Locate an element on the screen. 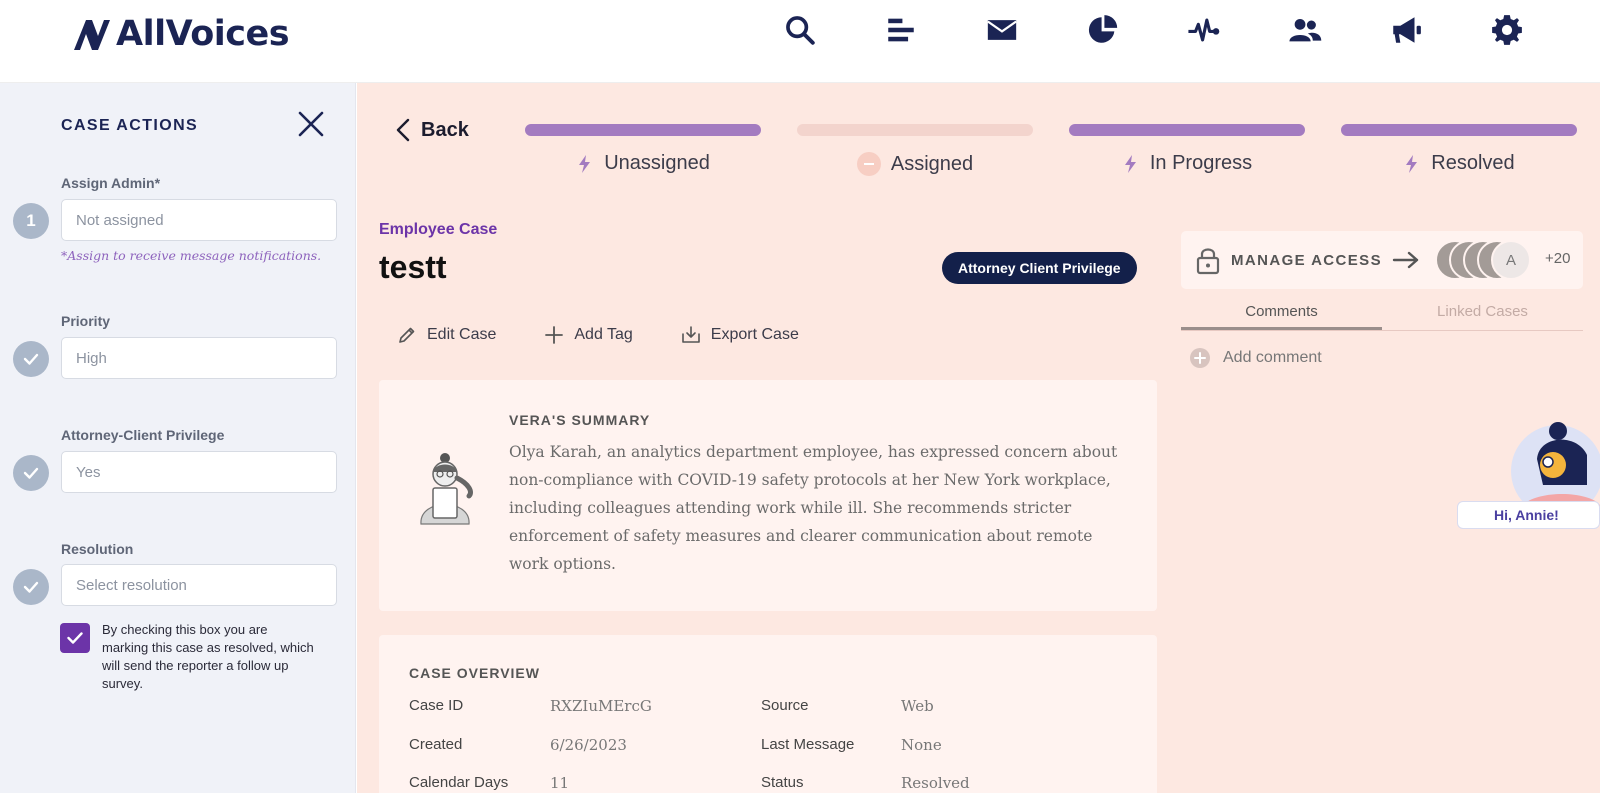 The width and height of the screenshot is (1600, 793). tab-comments: Comments is located at coordinates (1281, 315).